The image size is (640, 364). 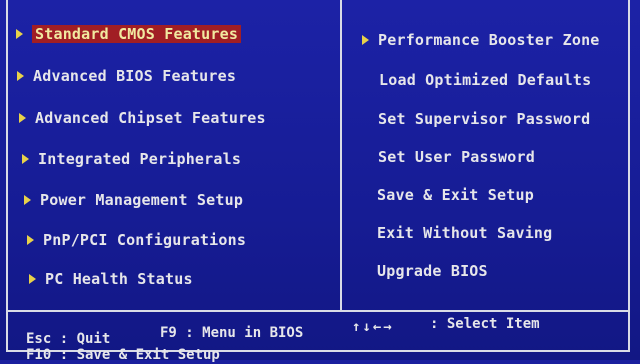 I want to click on menu-exit-without-saving: Exit Without Saving, so click(x=464, y=233).